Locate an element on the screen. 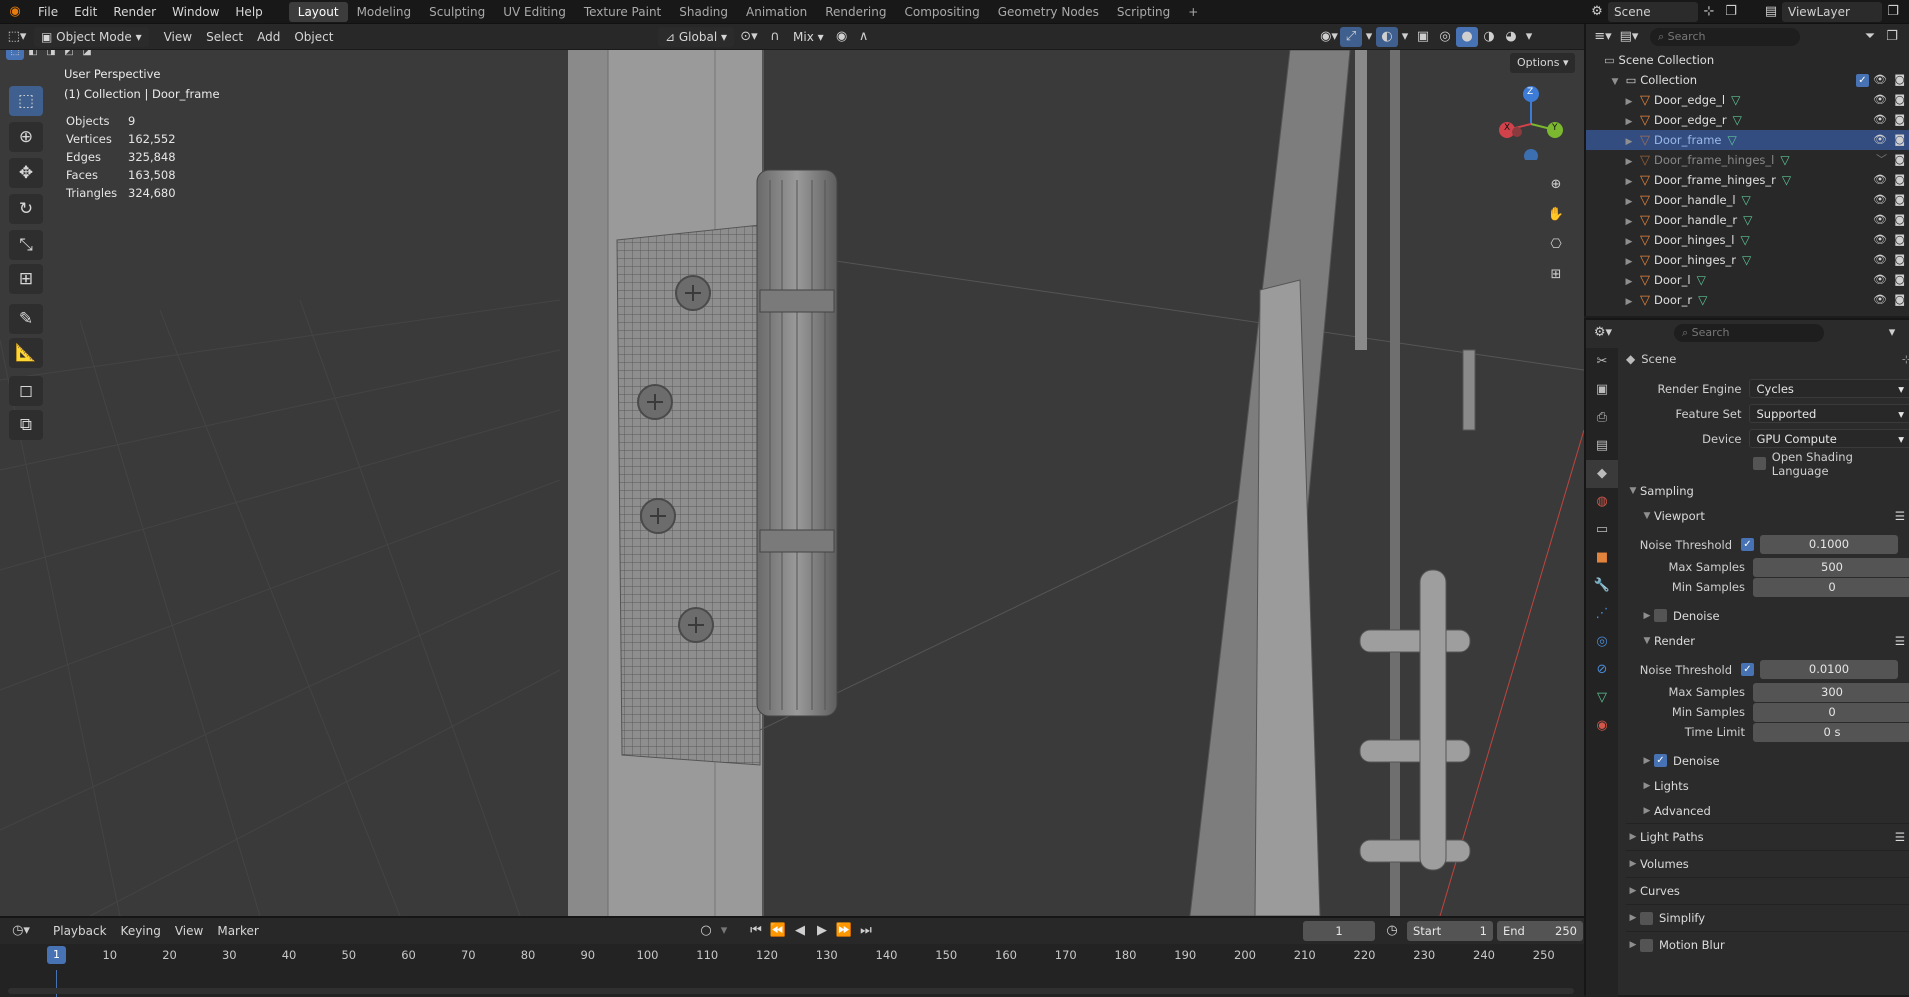 The width and height of the screenshot is (1909, 997). light-paths-section: ▶ Light Paths ☰ is located at coordinates (1767, 836).